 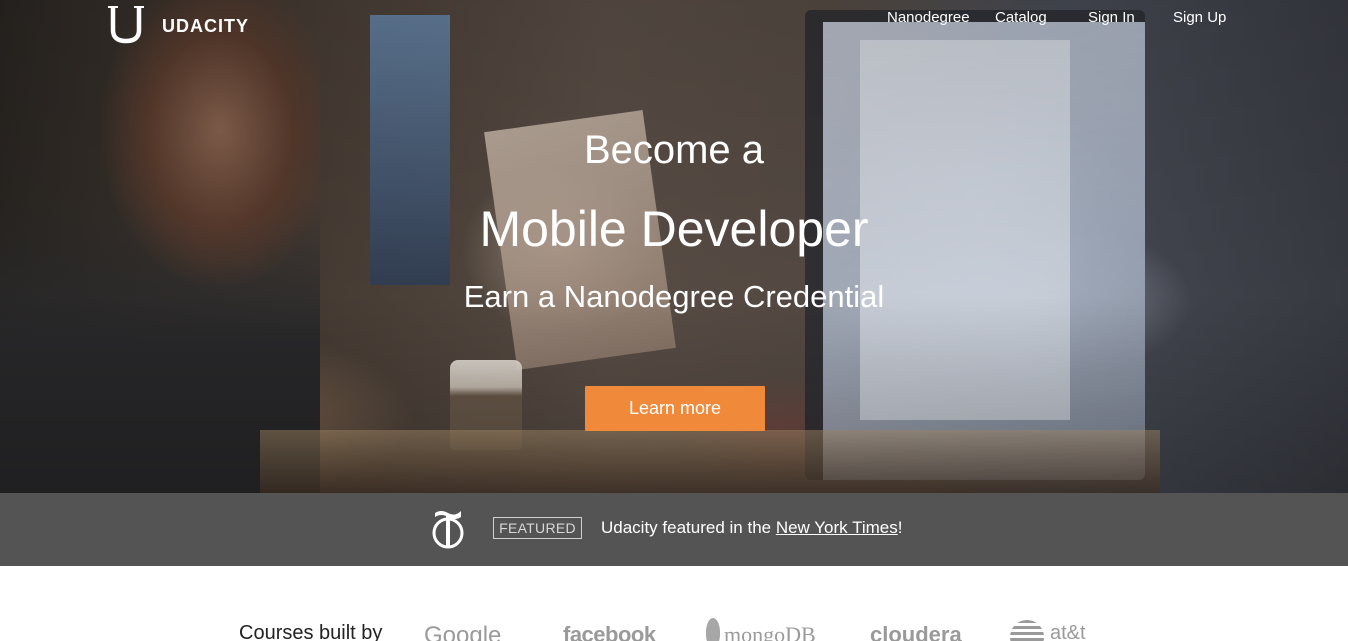 What do you see at coordinates (1199, 17) in the screenshot?
I see `nav-sign-up-link: Sign Up` at bounding box center [1199, 17].